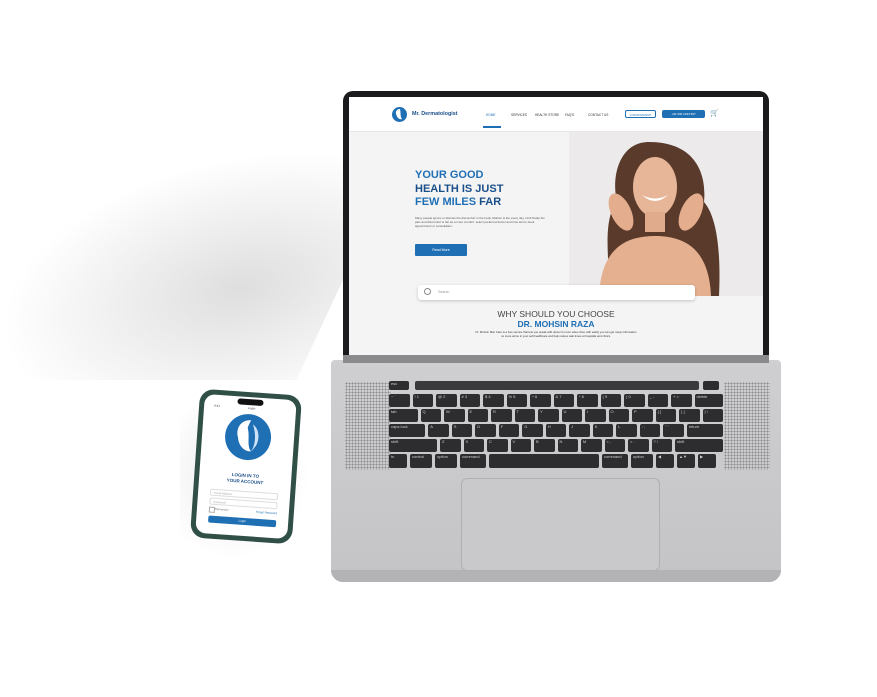 This screenshot has width=877, height=697. I want to click on nav-health-store: HEALTH STORE, so click(547, 115).